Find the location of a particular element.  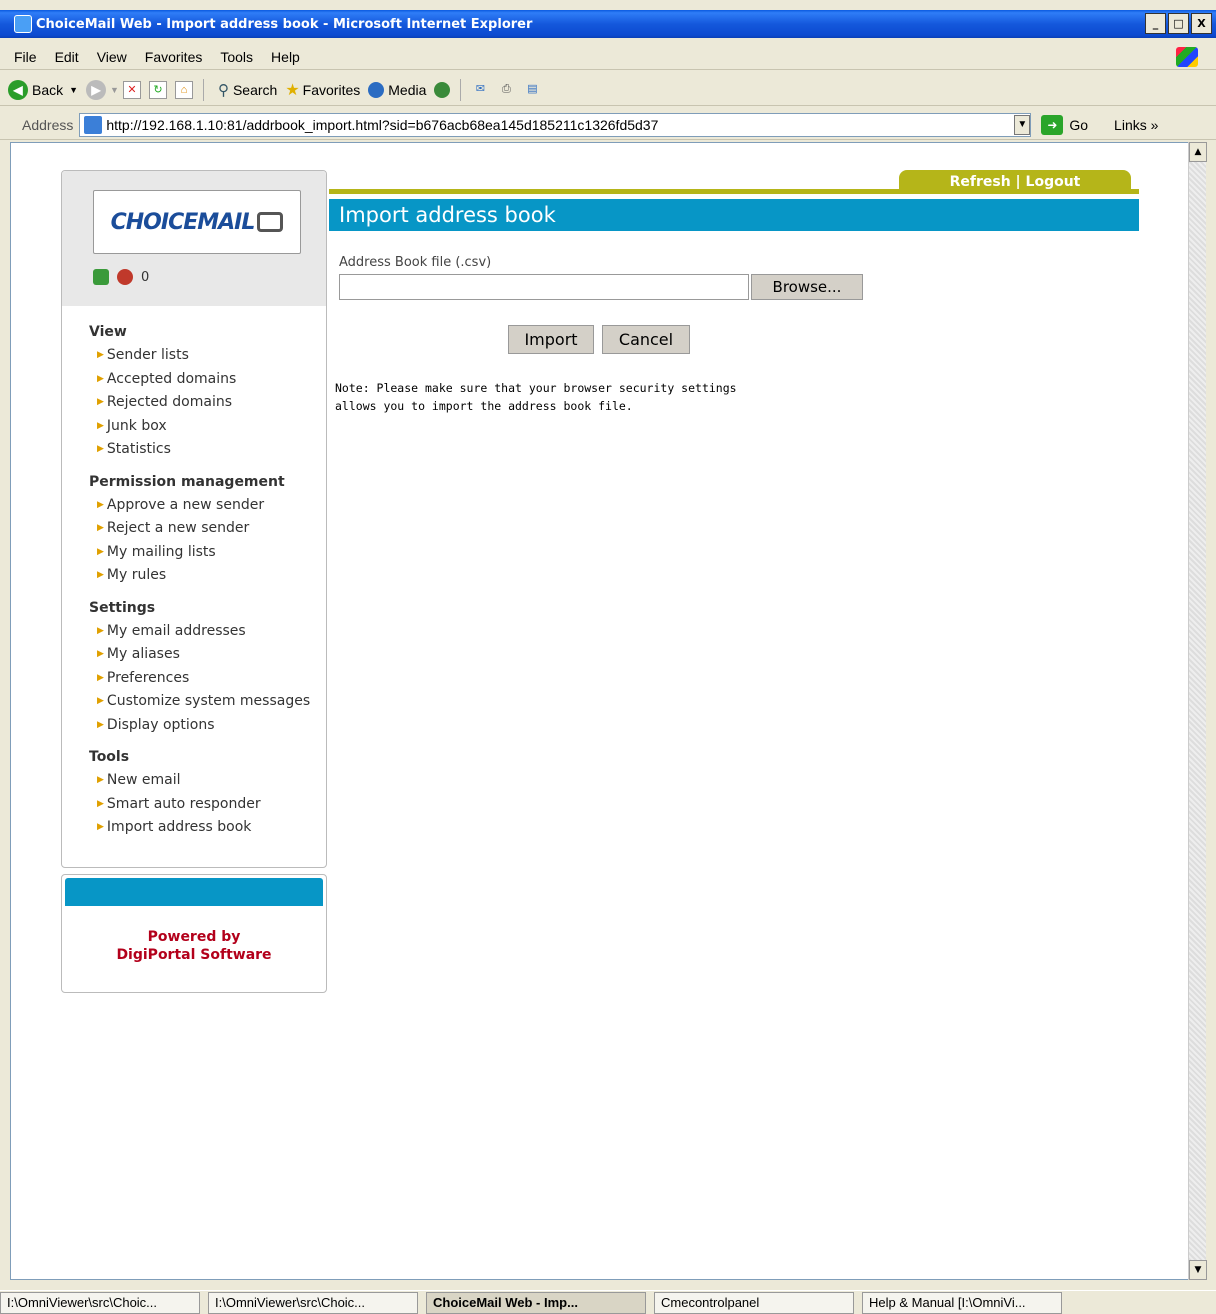

scroll-up-icon: ▲ is located at coordinates (1198, 152).